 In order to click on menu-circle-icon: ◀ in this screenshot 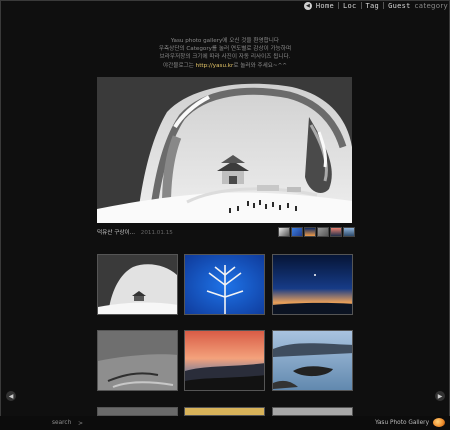, I will do `click(307, 5)`.